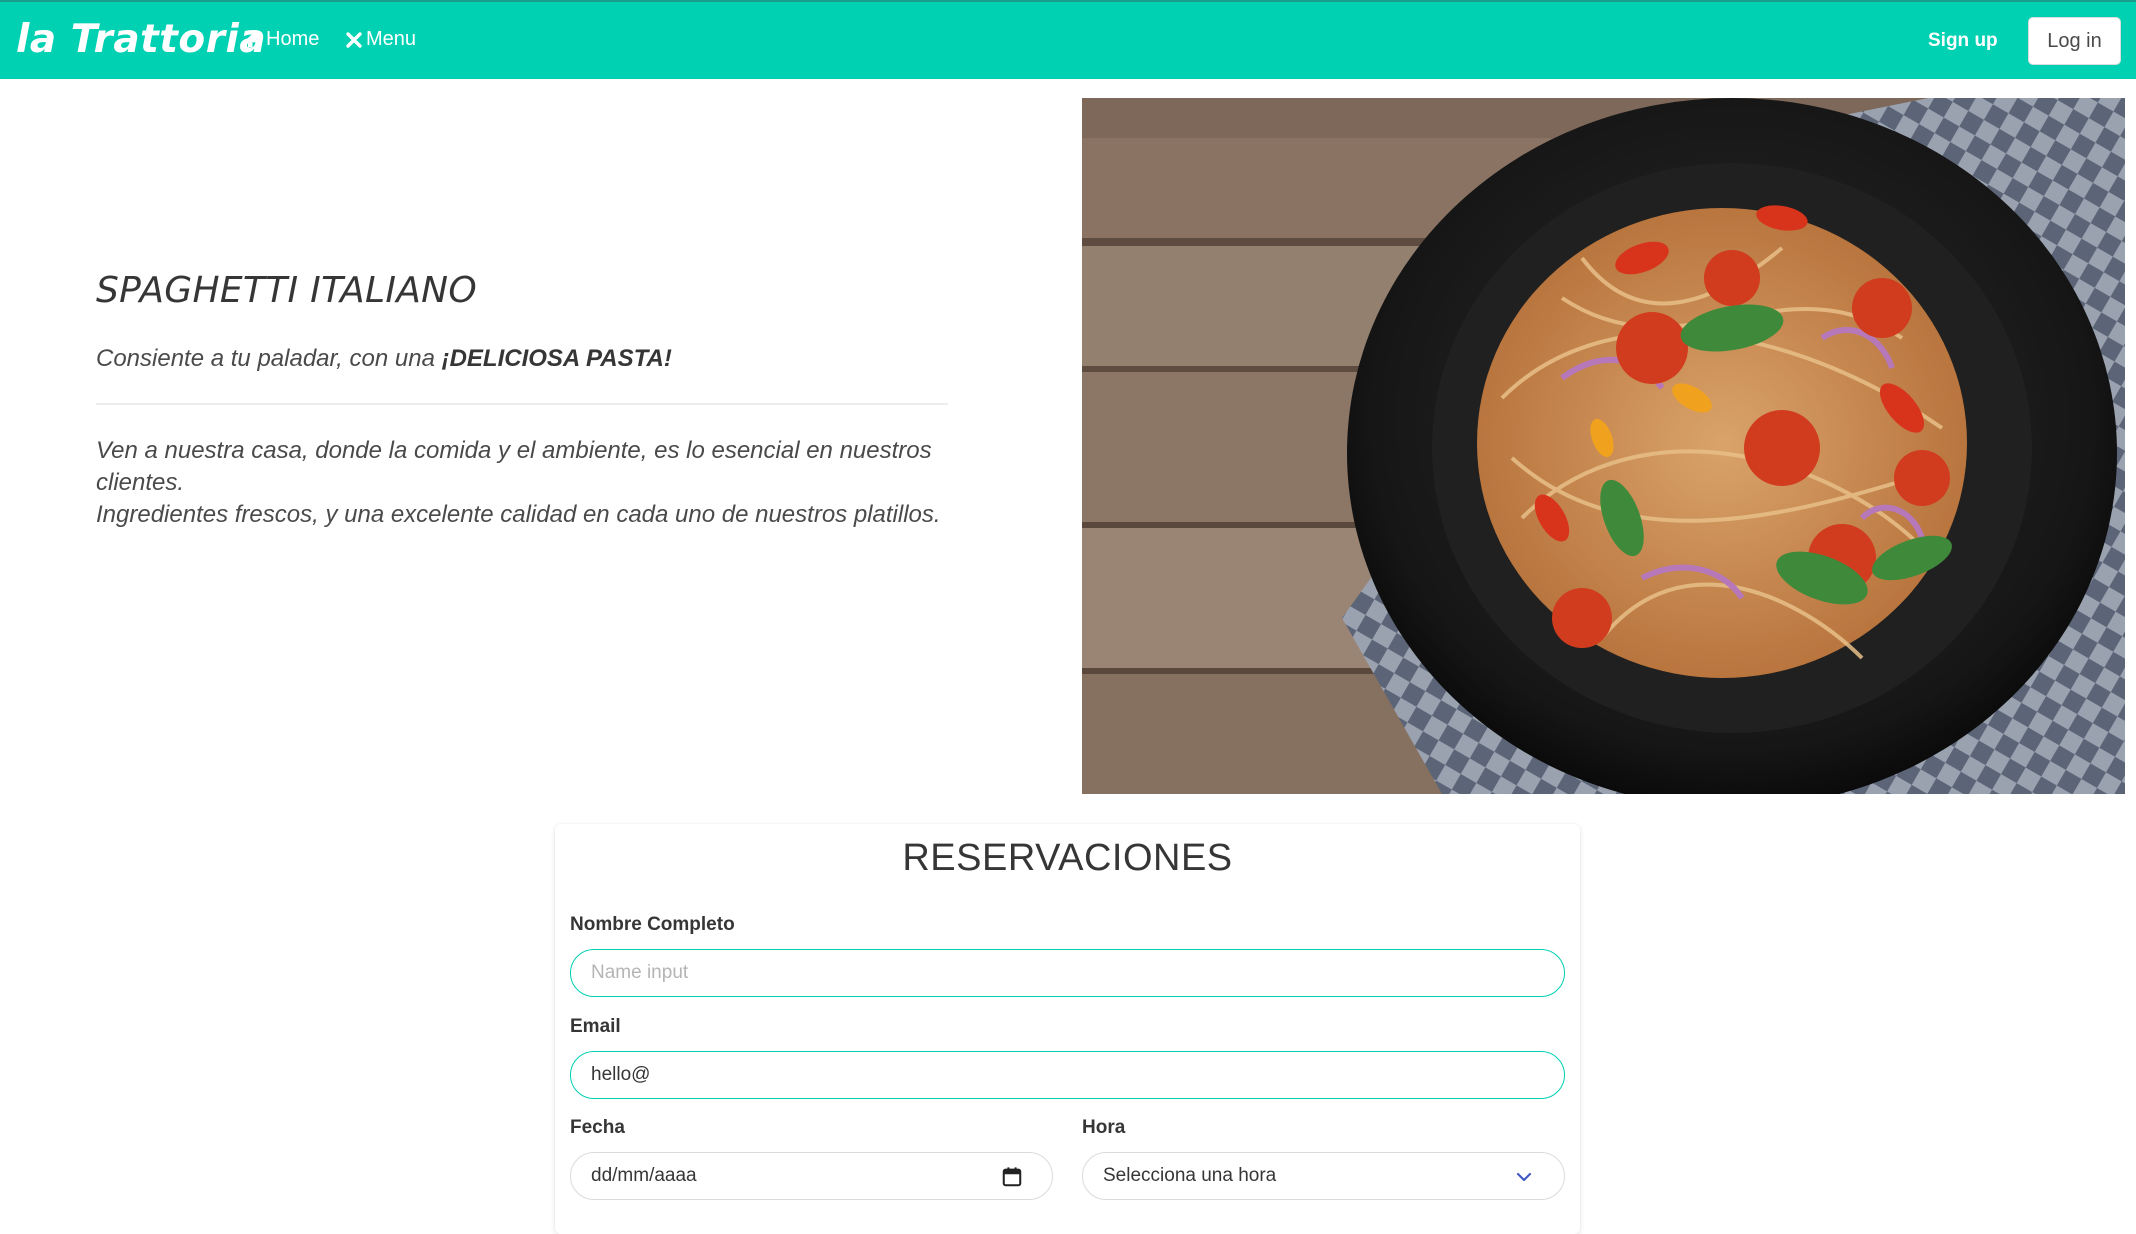 This screenshot has height=1234, width=2136. Describe the element at coordinates (269, 358) in the screenshot. I see `hero-subtitle-text: Consiente a tu paladar, con una` at that location.